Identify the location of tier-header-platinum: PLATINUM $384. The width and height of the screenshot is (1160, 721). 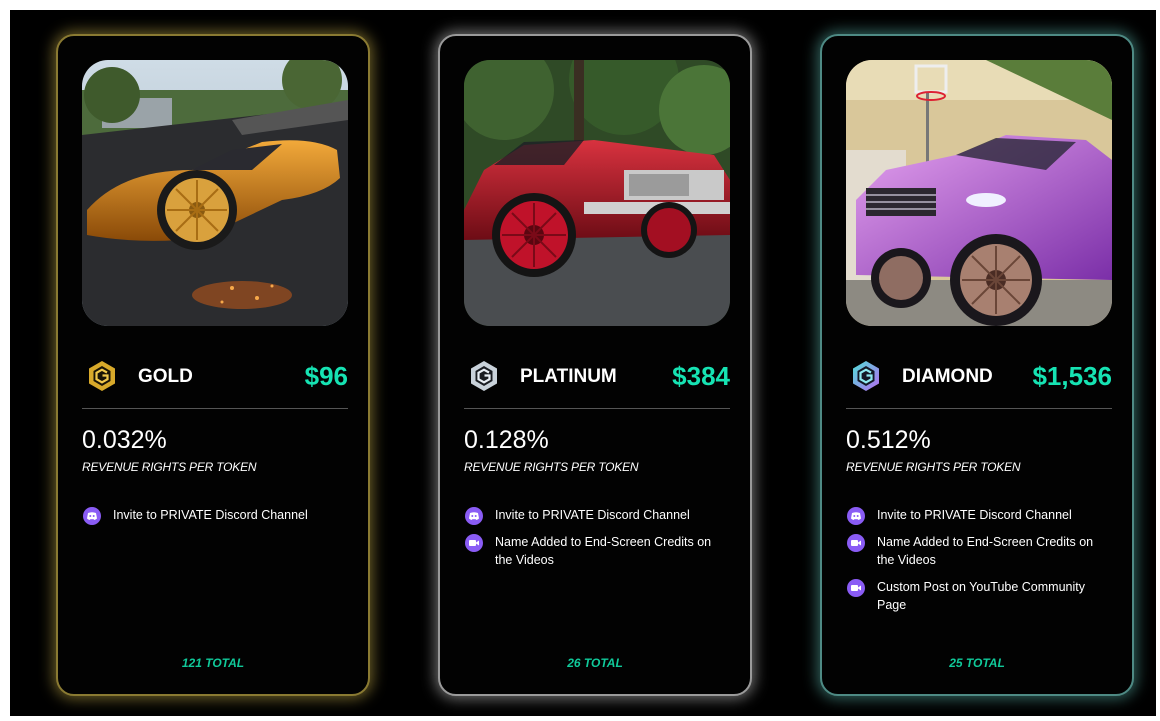
(597, 376).